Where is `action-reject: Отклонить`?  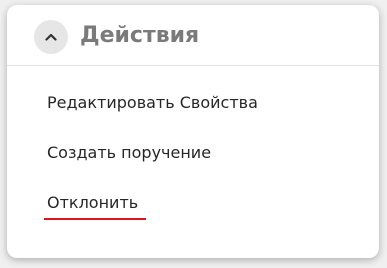
action-reject: Отклонить is located at coordinates (92, 203).